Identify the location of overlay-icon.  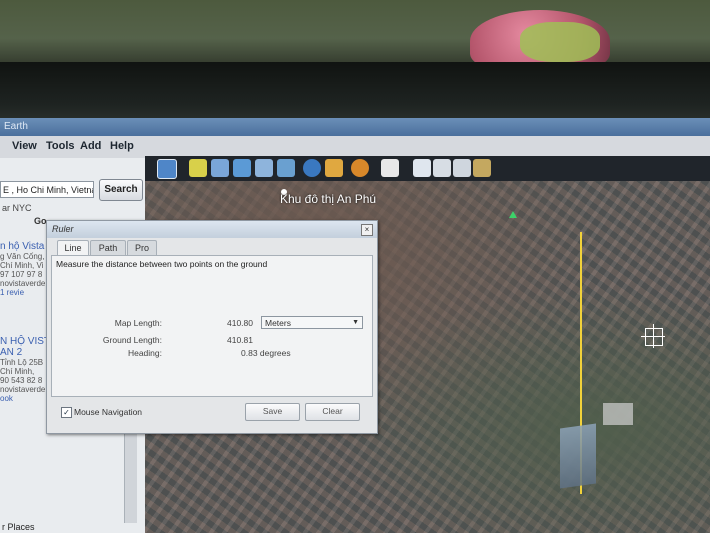
(264, 168).